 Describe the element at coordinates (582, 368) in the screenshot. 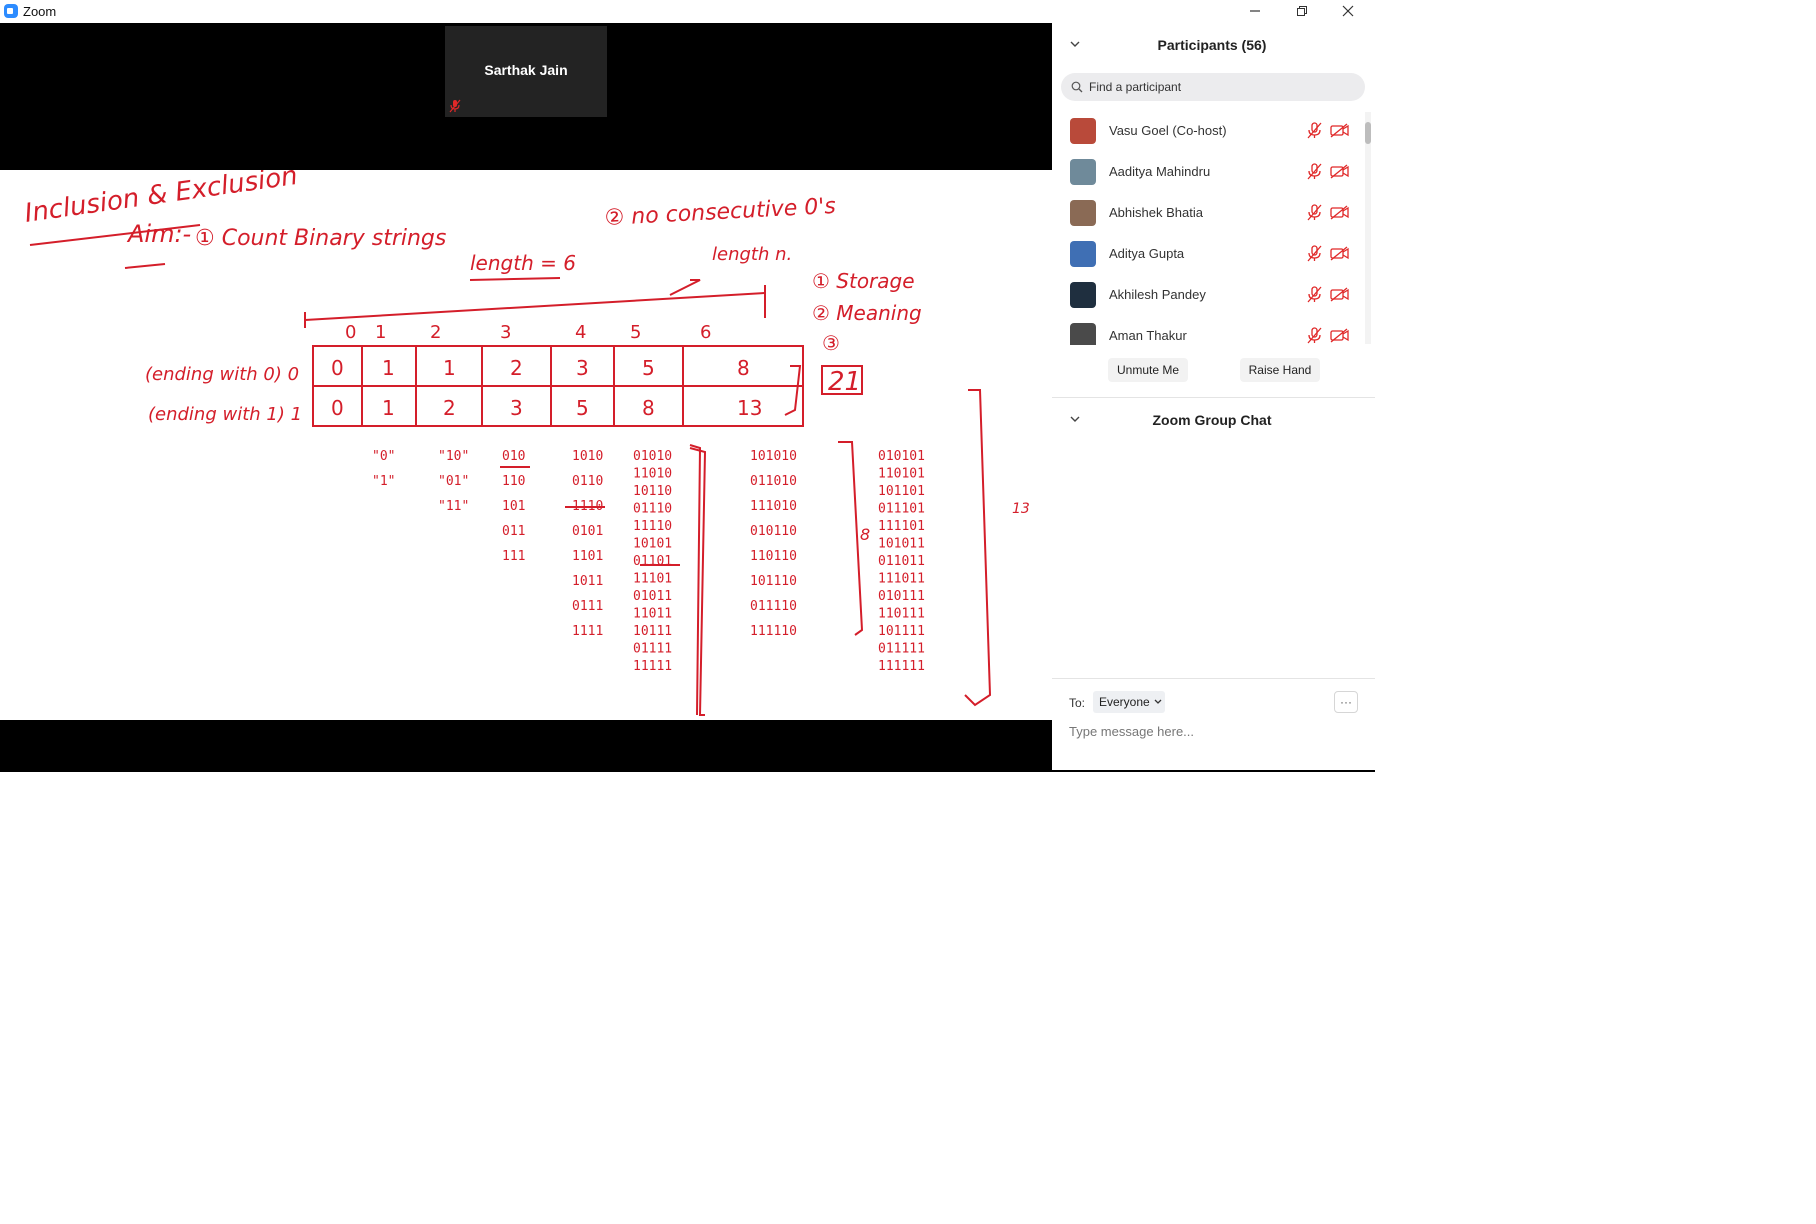

I see `wb-table-cell: 3` at that location.